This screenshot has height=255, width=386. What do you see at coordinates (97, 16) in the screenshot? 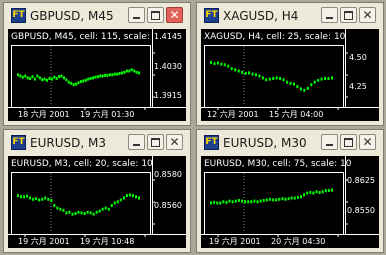
I see `window-titlebar: FT GBPUSD, M45 ✕` at bounding box center [97, 16].